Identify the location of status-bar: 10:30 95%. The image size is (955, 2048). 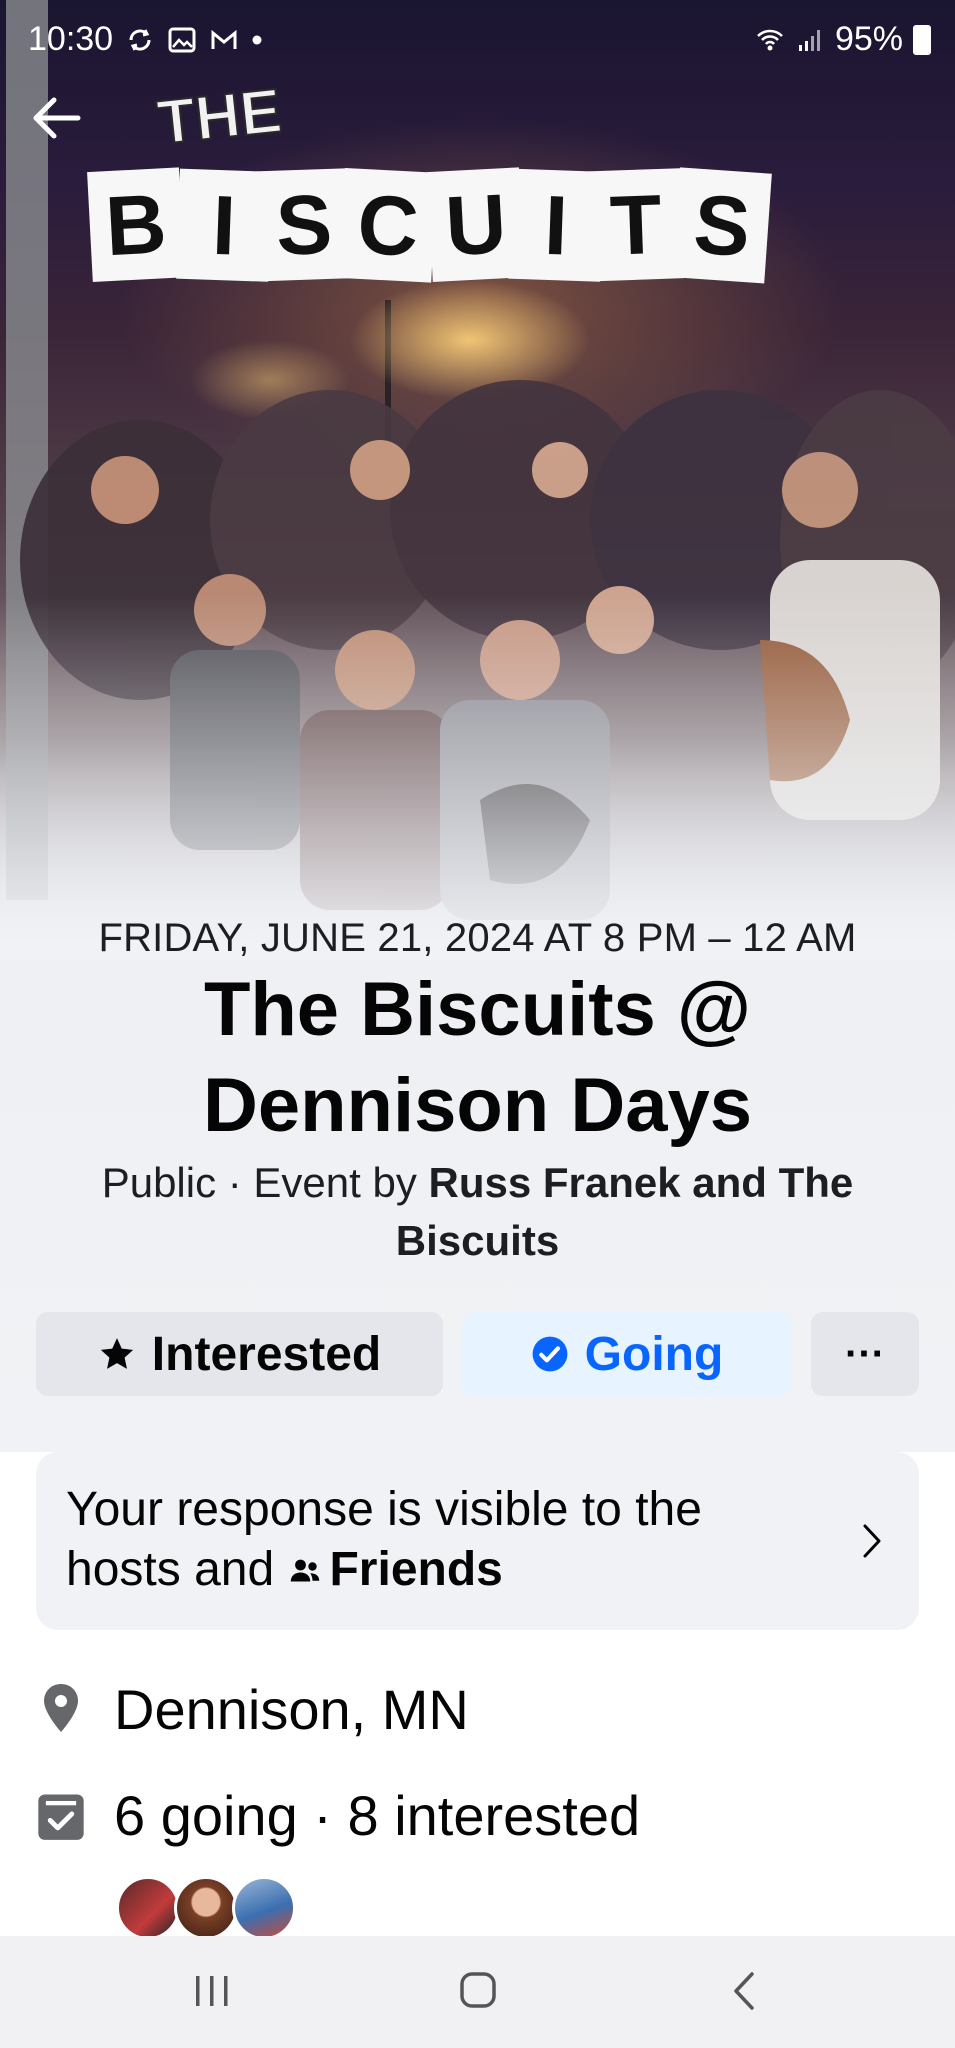
(477, 36).